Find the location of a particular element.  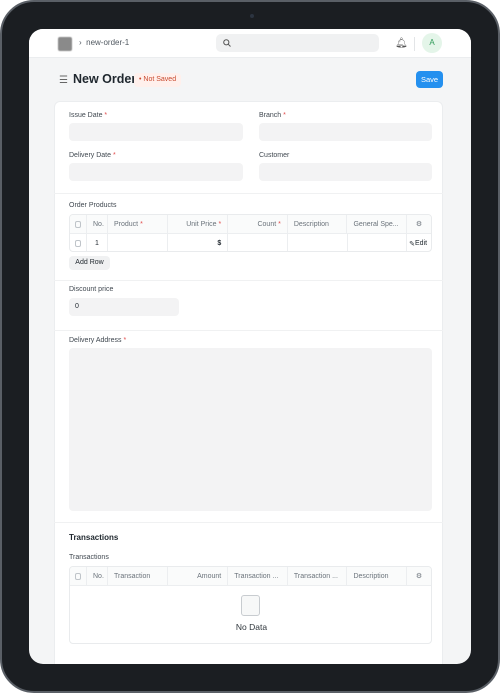

search-input is located at coordinates (297, 43).